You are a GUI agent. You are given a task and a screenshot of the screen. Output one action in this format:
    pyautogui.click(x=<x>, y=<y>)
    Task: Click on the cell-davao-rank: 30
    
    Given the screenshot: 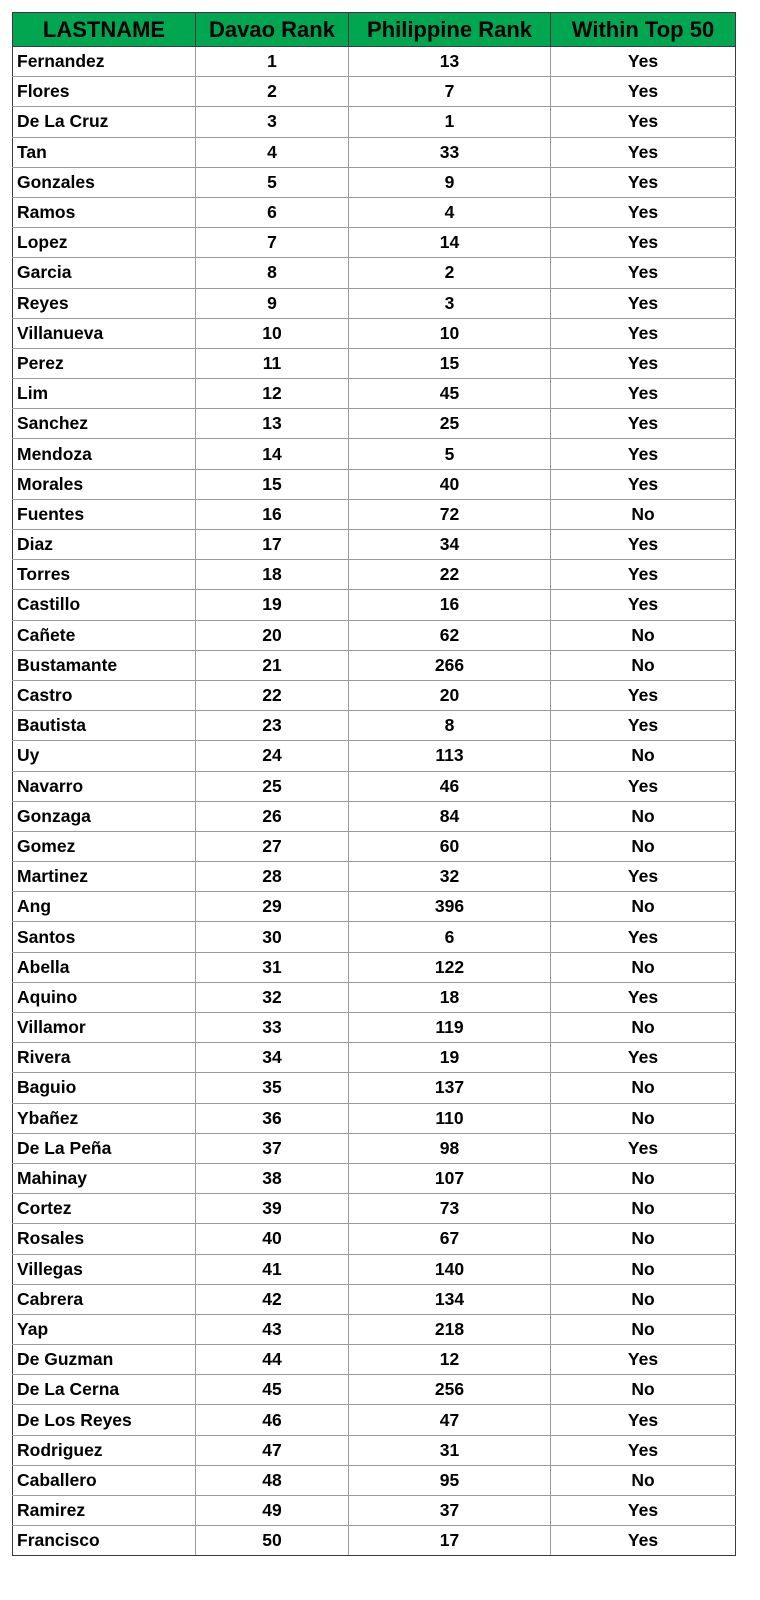 What is the action you would take?
    pyautogui.click(x=272, y=937)
    